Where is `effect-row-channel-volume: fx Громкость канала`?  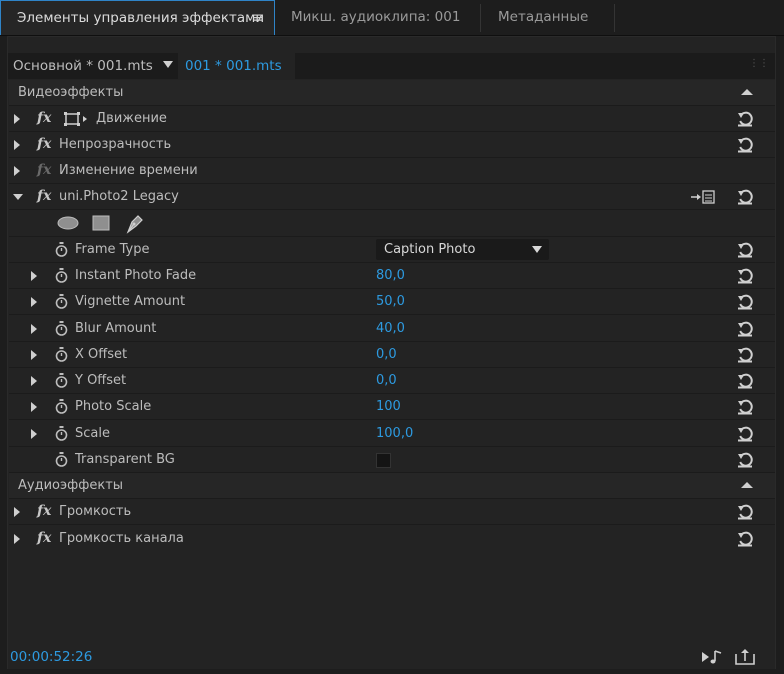
effect-row-channel-volume: fx Громкость канала is located at coordinates (392, 539).